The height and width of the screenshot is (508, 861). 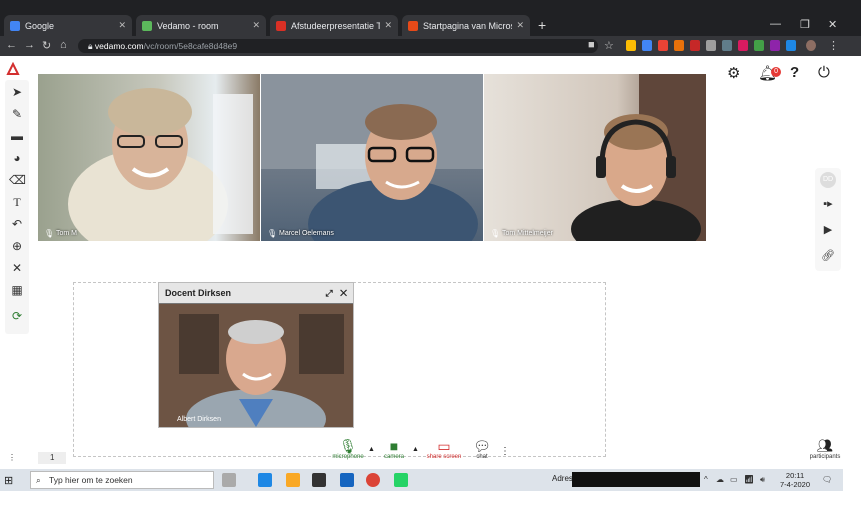 What do you see at coordinates (828, 204) in the screenshot?
I see `video-settings-icon: ▪▸` at bounding box center [828, 204].